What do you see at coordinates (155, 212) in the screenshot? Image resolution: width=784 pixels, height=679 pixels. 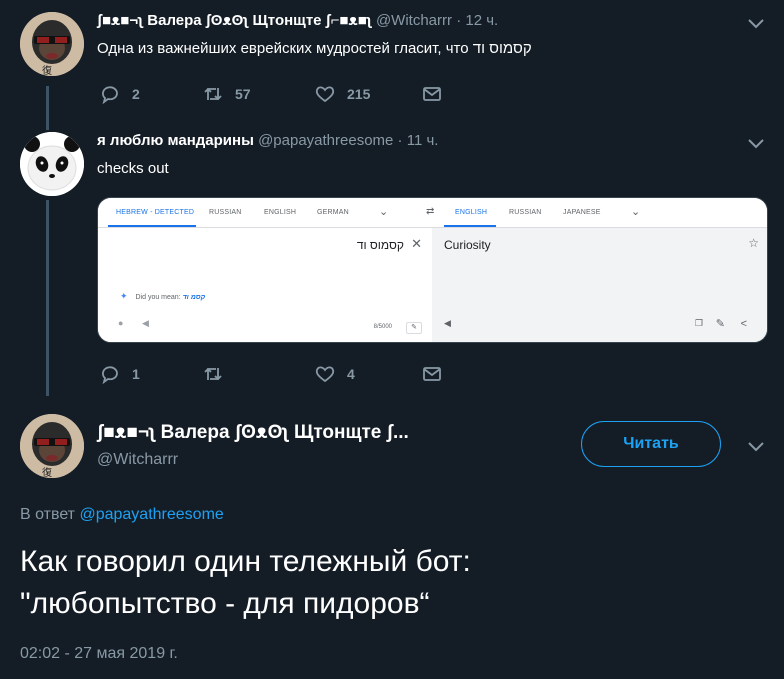 I see `tab-source-detected: HEBREW - DETECTED` at bounding box center [155, 212].